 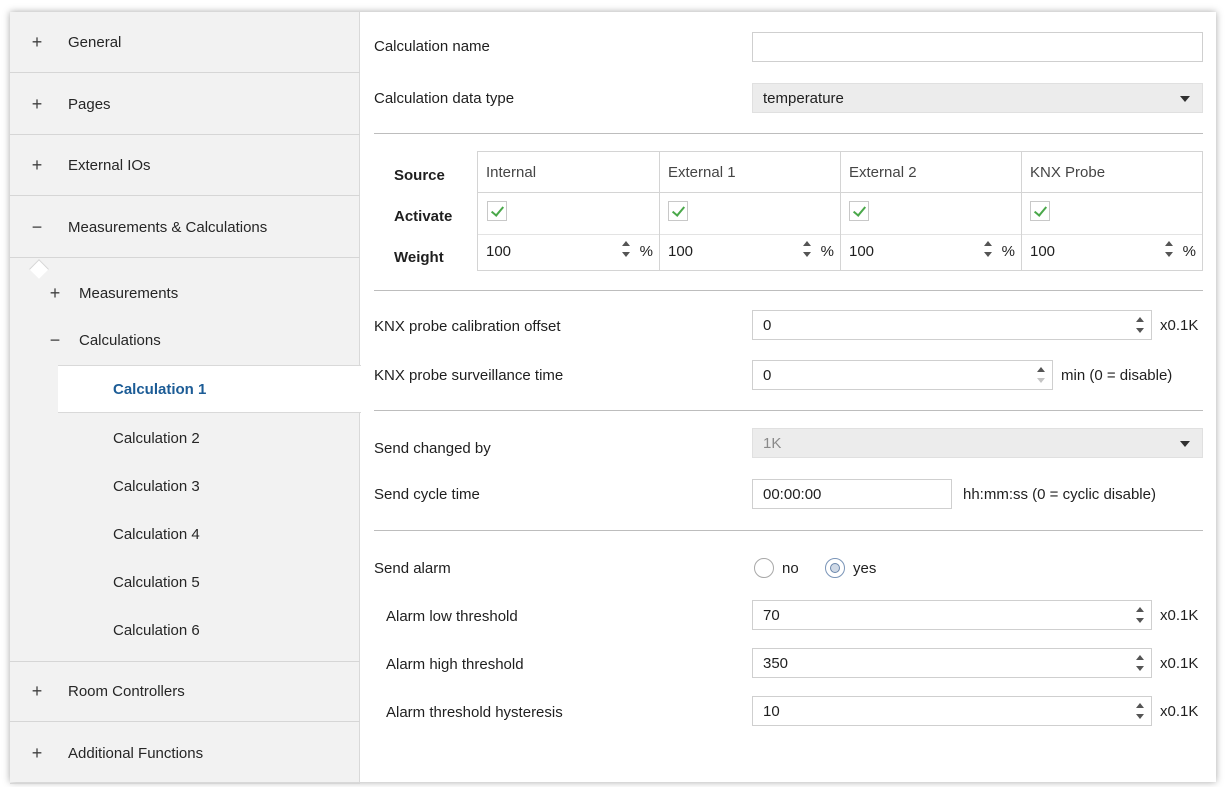 What do you see at coordinates (185, 227) in the screenshot?
I see `sidebar-item-measurements-calculations: − Measurements & Calculations` at bounding box center [185, 227].